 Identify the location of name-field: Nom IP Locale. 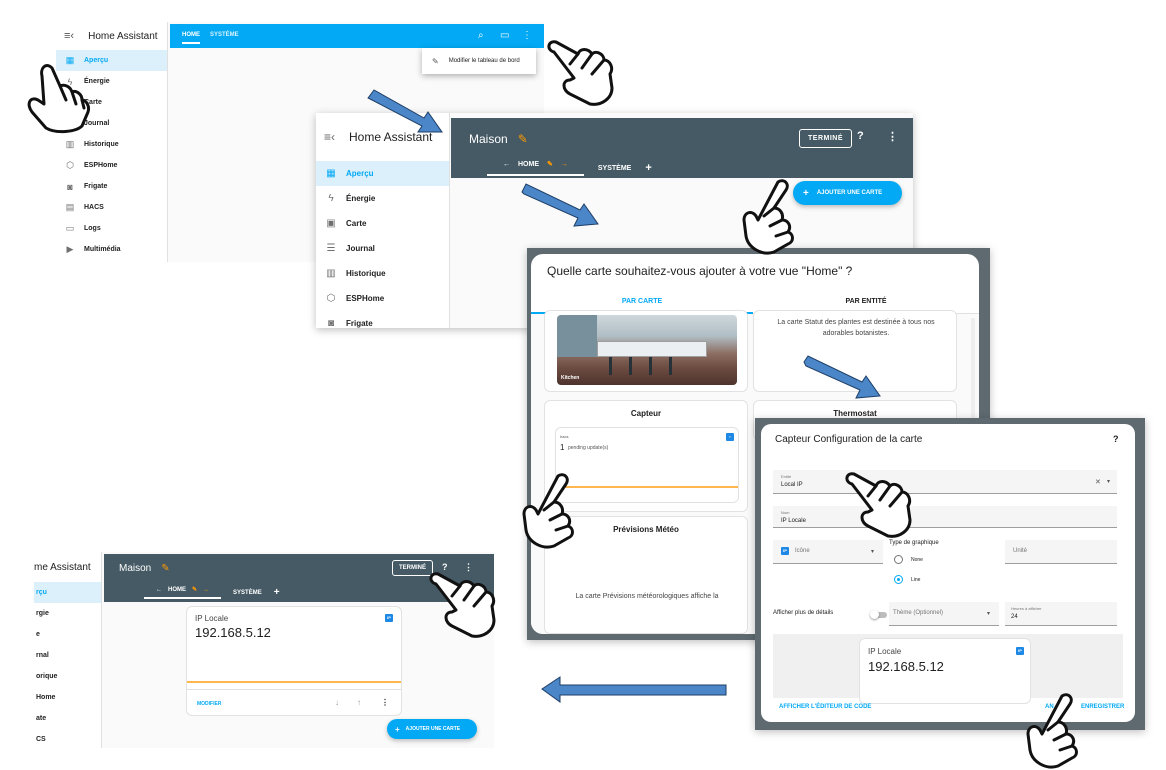
(945, 517).